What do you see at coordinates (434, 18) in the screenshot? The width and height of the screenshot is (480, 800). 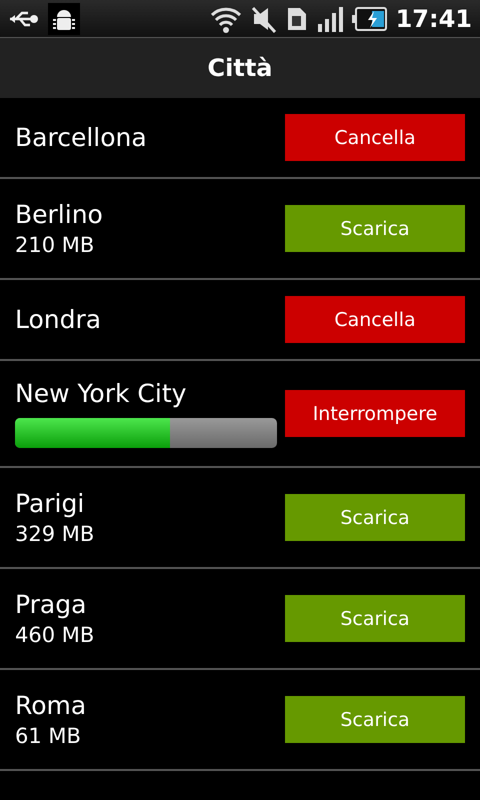 I see `status-time: 17:41` at bounding box center [434, 18].